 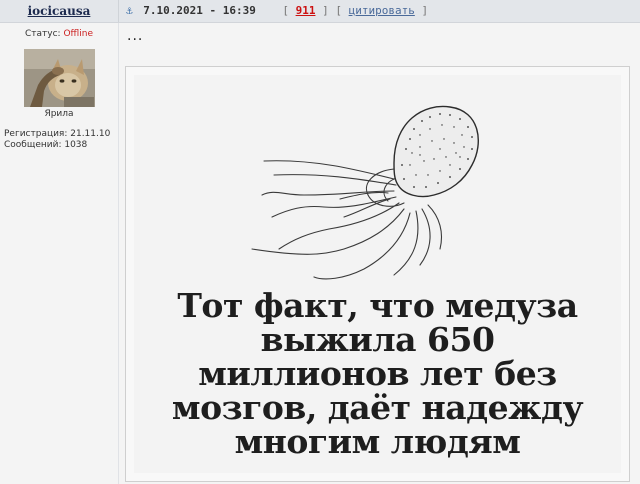 I want to click on meme-line: миллионов лет без, so click(x=377, y=373).